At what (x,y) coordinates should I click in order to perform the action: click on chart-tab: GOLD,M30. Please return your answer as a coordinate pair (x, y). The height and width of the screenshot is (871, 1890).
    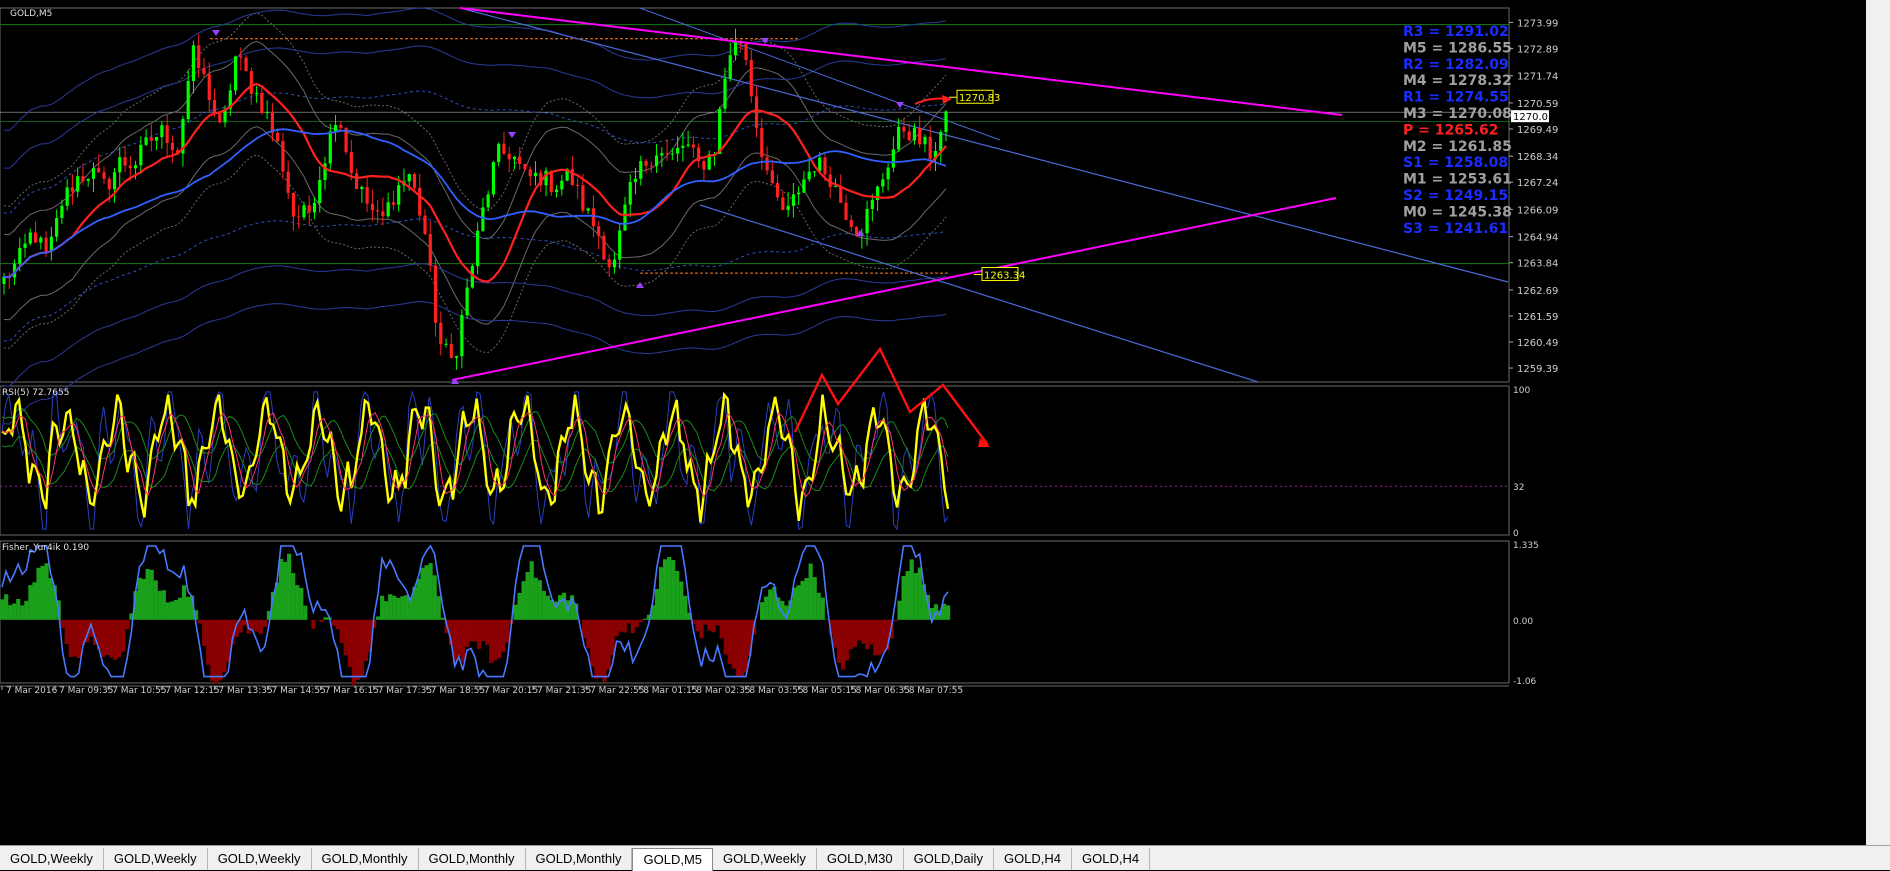
    Looking at the image, I should click on (860, 859).